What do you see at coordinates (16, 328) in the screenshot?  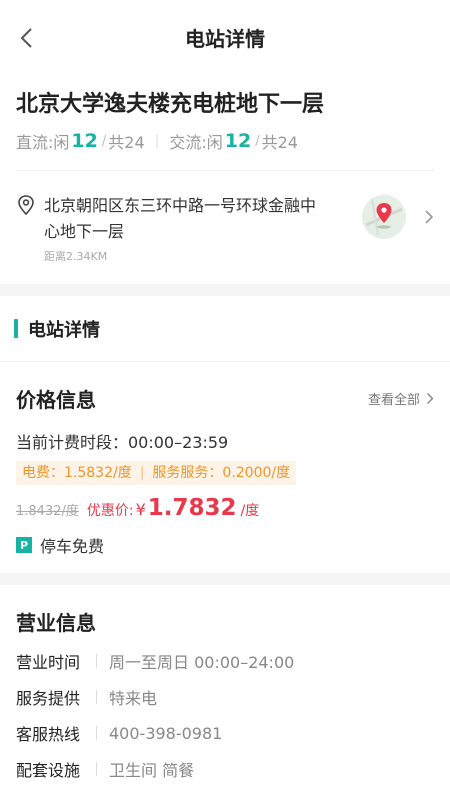 I see `section-accent-bar` at bounding box center [16, 328].